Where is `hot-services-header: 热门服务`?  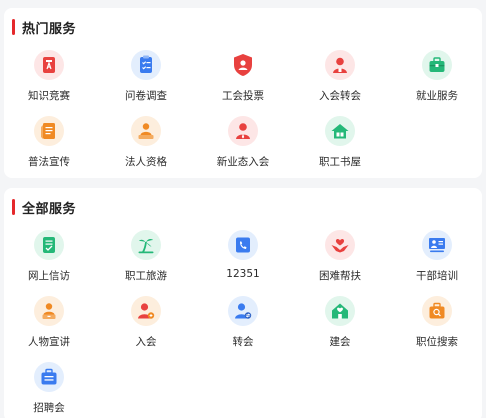
hot-services-header: 热门服务 is located at coordinates (44, 28).